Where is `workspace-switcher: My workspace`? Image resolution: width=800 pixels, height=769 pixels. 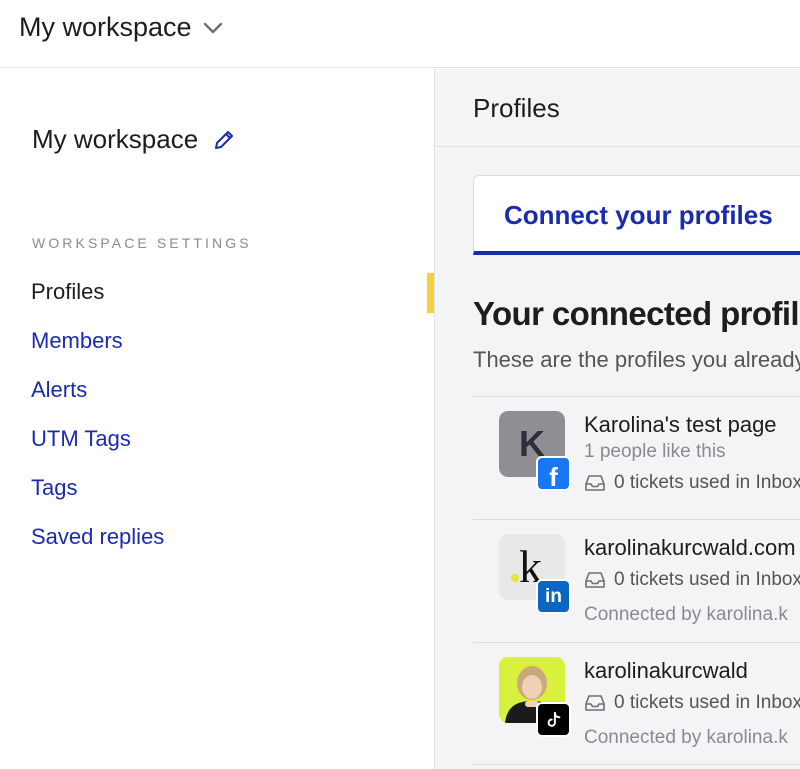 workspace-switcher: My workspace is located at coordinates (121, 27).